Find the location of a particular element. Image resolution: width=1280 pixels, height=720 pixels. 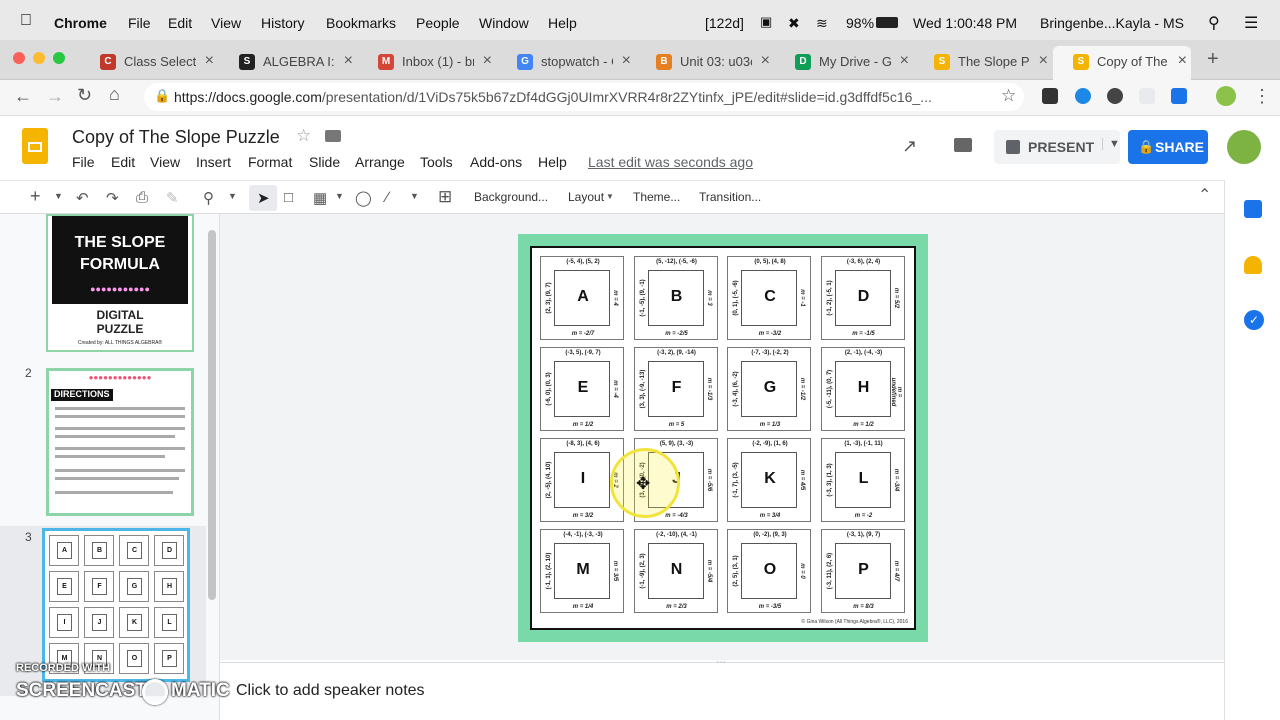

menu-people: People is located at coordinates (438, 23).